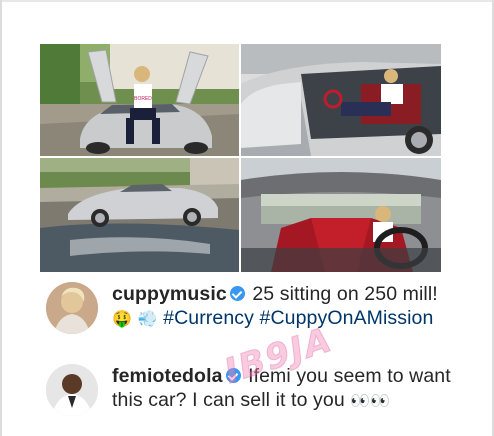 This screenshot has height=436, width=494. What do you see at coordinates (341, 100) in the screenshot?
I see `photo-woman-in-car` at bounding box center [341, 100].